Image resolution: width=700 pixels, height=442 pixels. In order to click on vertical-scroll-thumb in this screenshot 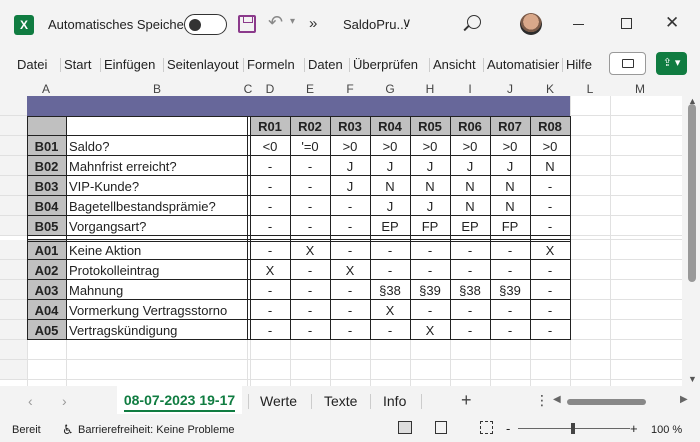, I will do `click(692, 193)`.